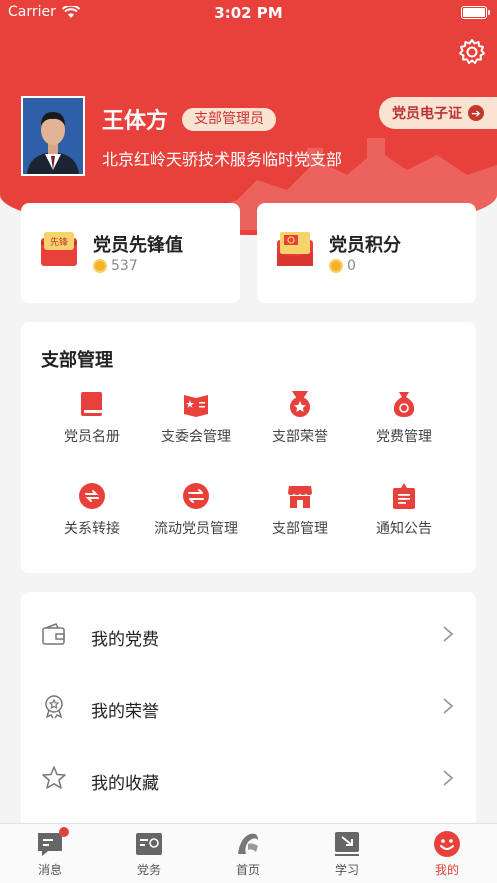  Describe the element at coordinates (351, 266) in the screenshot. I see `party-points-value: 0` at that location.